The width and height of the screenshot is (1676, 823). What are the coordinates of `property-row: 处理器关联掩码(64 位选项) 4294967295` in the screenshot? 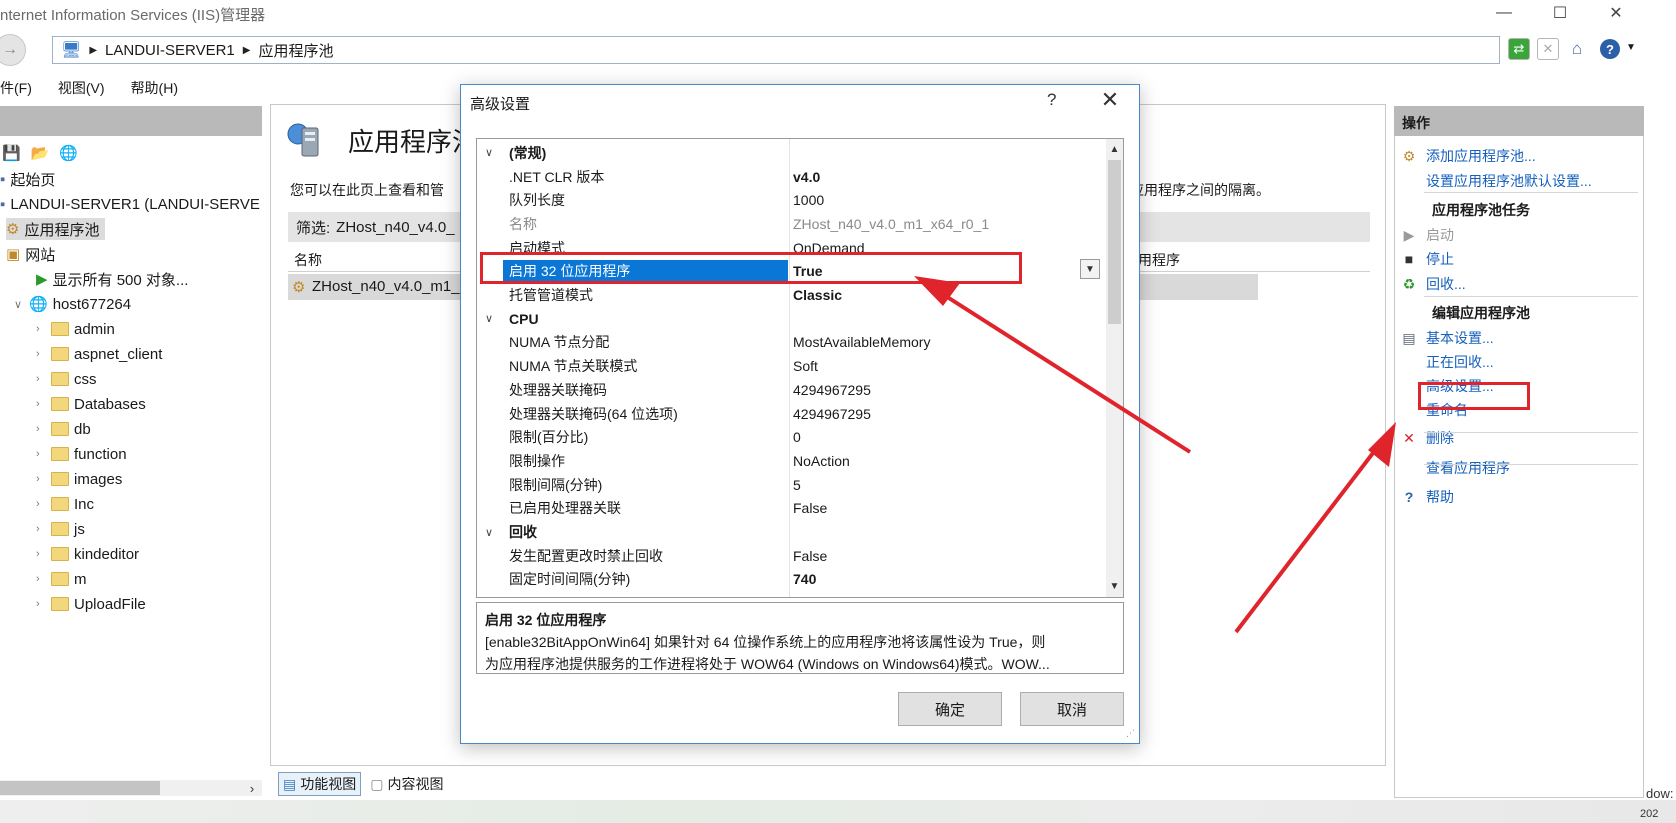 It's located at (791, 414).